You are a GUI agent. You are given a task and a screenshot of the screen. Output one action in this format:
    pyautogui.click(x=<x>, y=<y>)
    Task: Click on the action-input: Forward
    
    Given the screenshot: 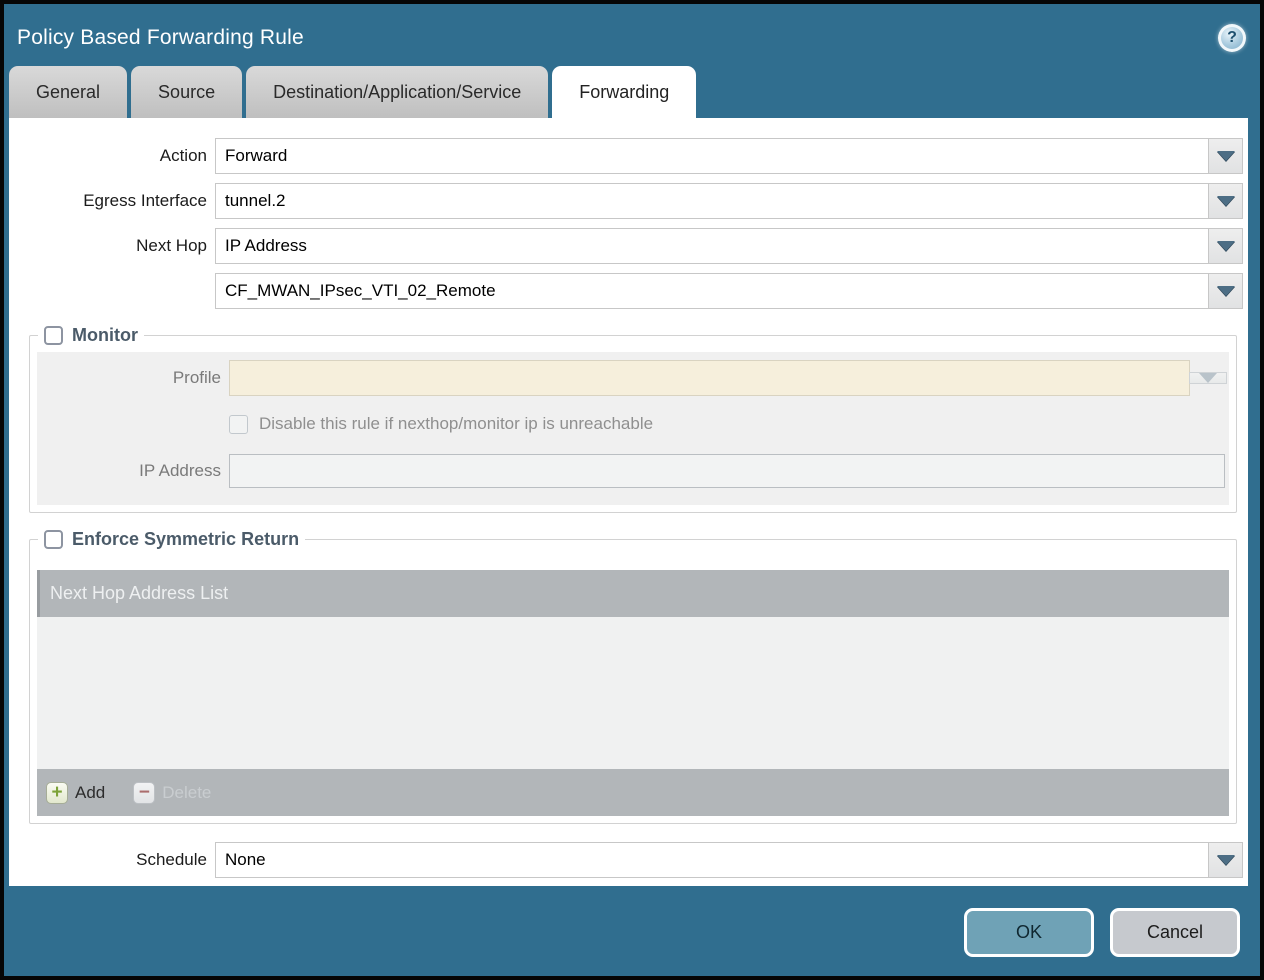 What is the action you would take?
    pyautogui.click(x=712, y=156)
    